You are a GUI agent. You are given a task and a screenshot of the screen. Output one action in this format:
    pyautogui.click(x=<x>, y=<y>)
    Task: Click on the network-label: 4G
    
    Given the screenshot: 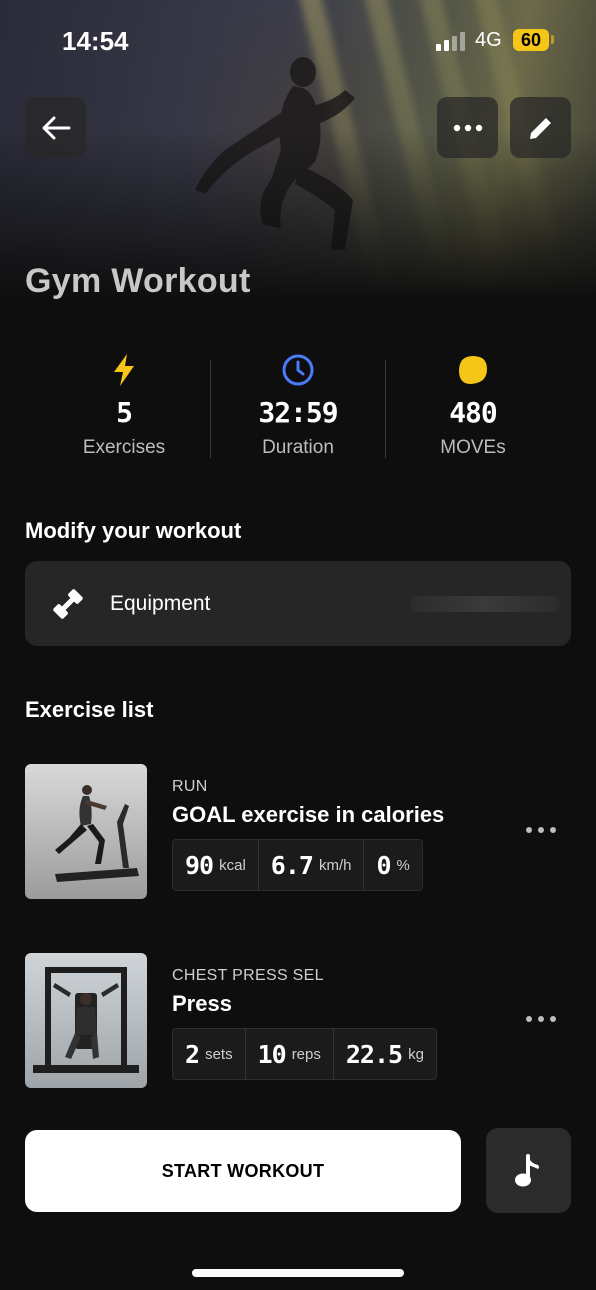 What is the action you would take?
    pyautogui.click(x=488, y=40)
    